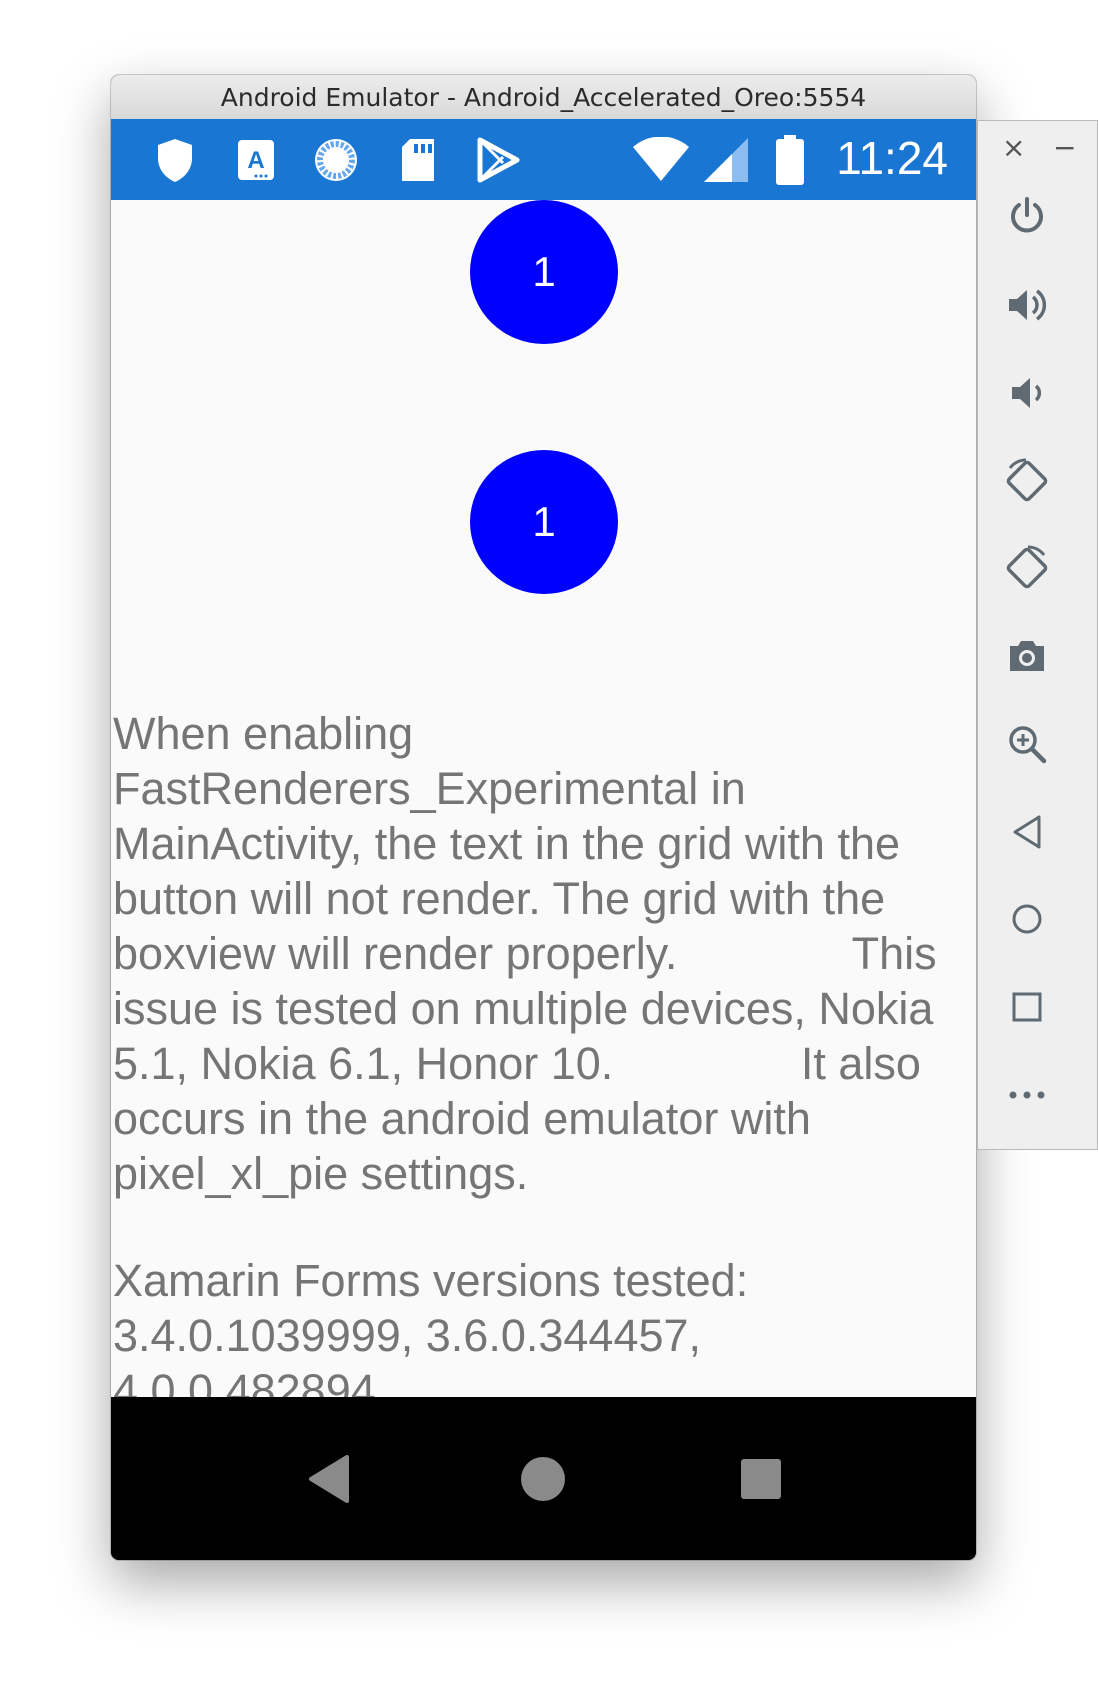 The height and width of the screenshot is (1708, 1098). I want to click on status-bar: A 11:24, so click(543, 159).